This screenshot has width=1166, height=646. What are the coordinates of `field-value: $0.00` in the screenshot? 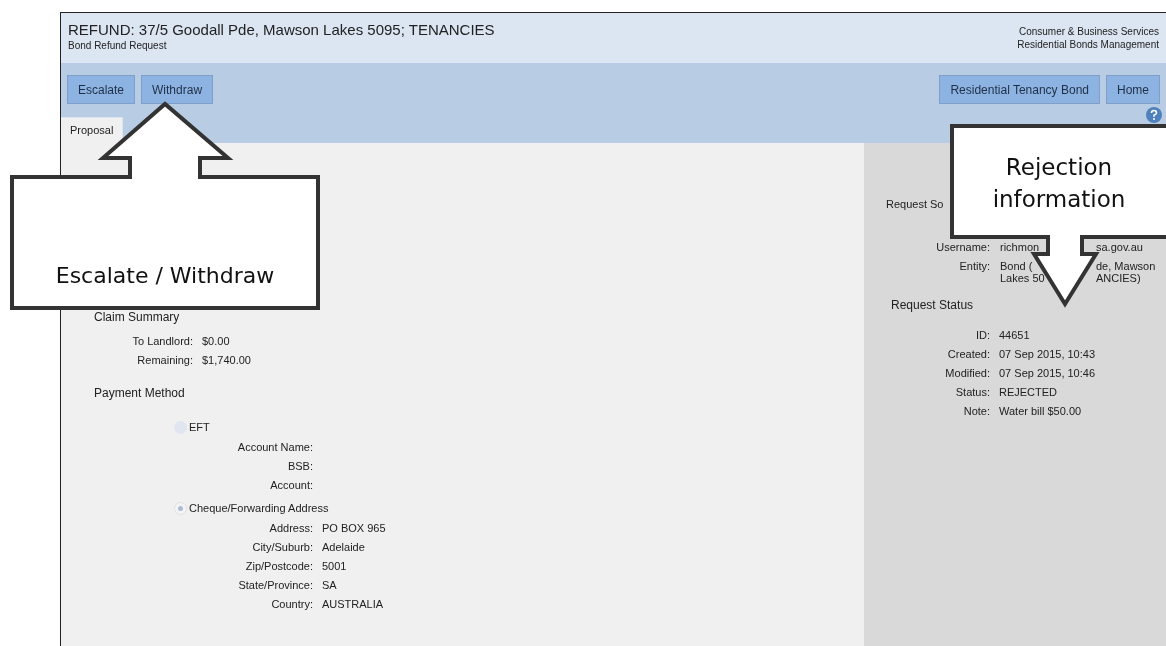 It's located at (216, 341).